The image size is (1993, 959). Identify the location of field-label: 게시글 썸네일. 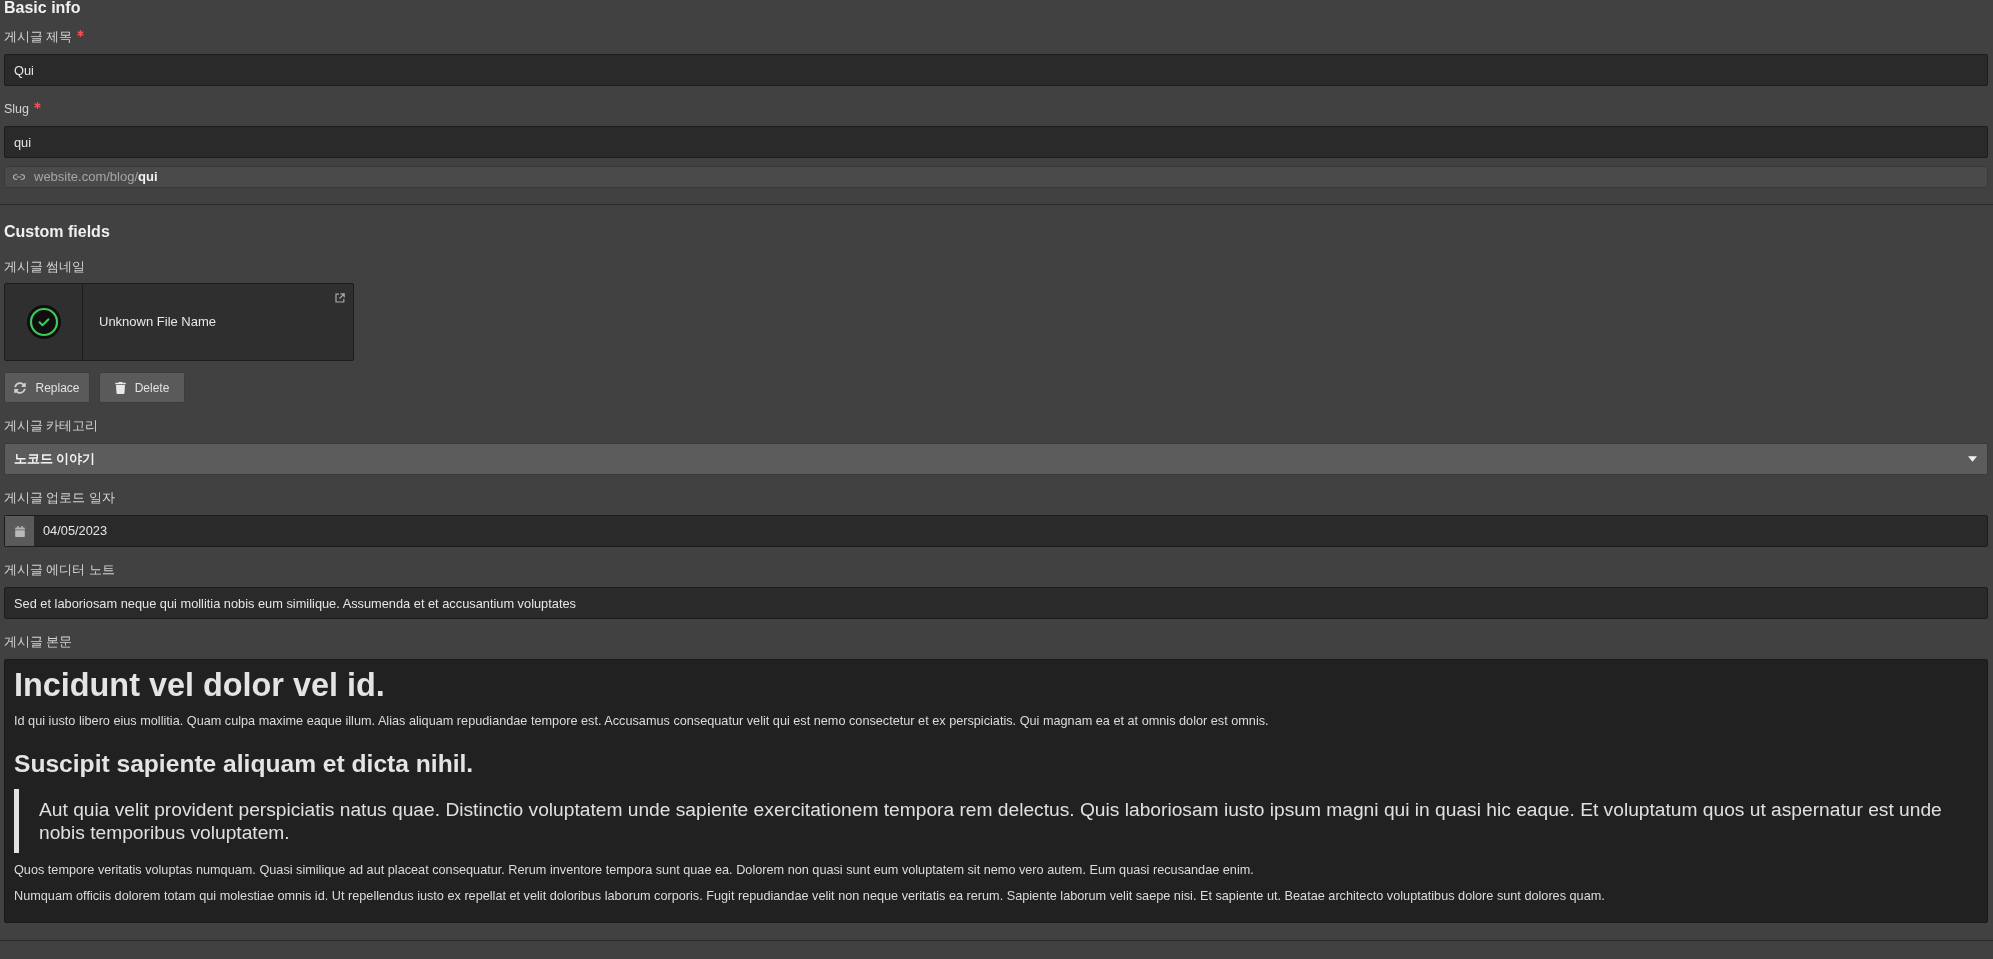
(45, 267).